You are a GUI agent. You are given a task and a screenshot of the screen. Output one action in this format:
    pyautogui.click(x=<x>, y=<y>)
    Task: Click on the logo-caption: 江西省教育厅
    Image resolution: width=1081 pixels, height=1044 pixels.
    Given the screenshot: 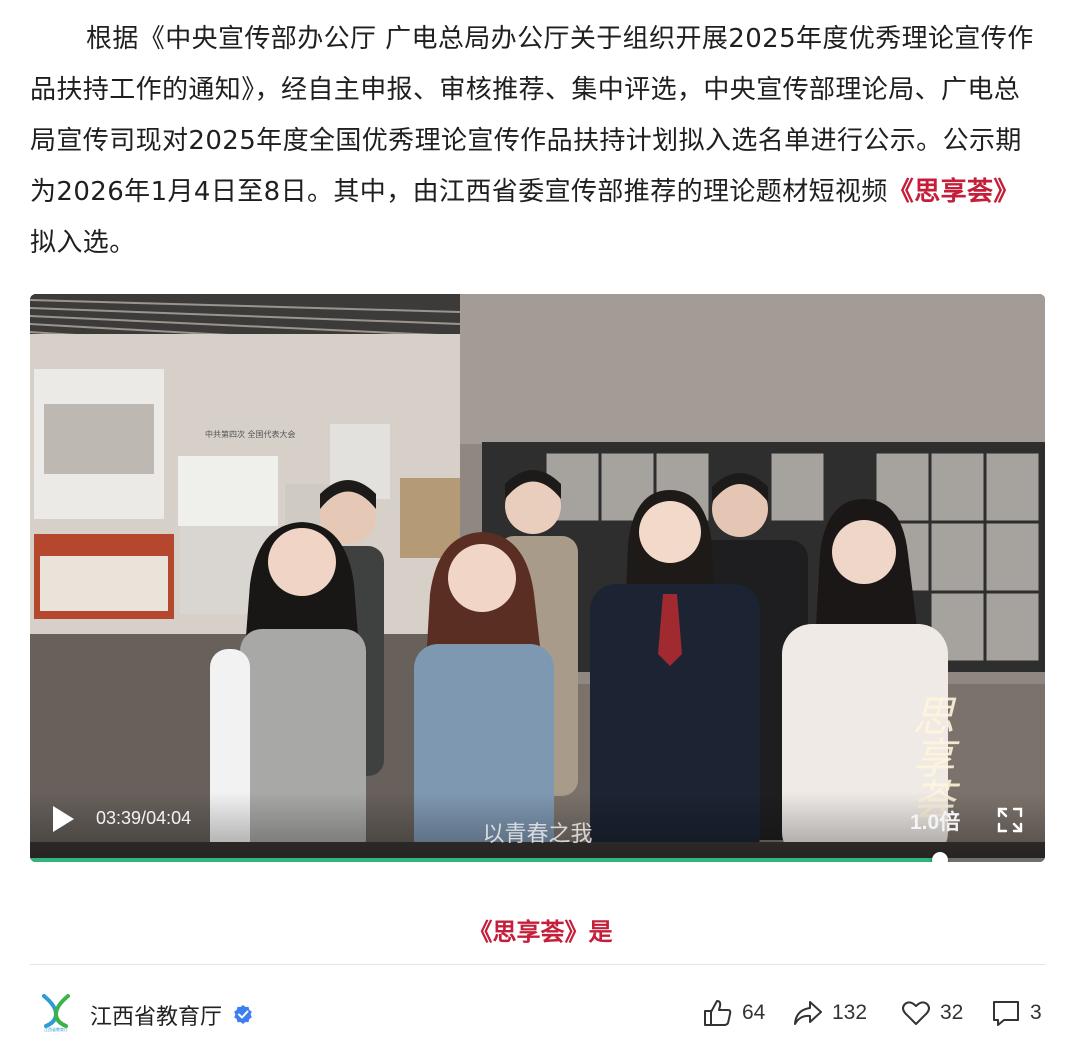 What is the action you would take?
    pyautogui.click(x=56, y=1029)
    